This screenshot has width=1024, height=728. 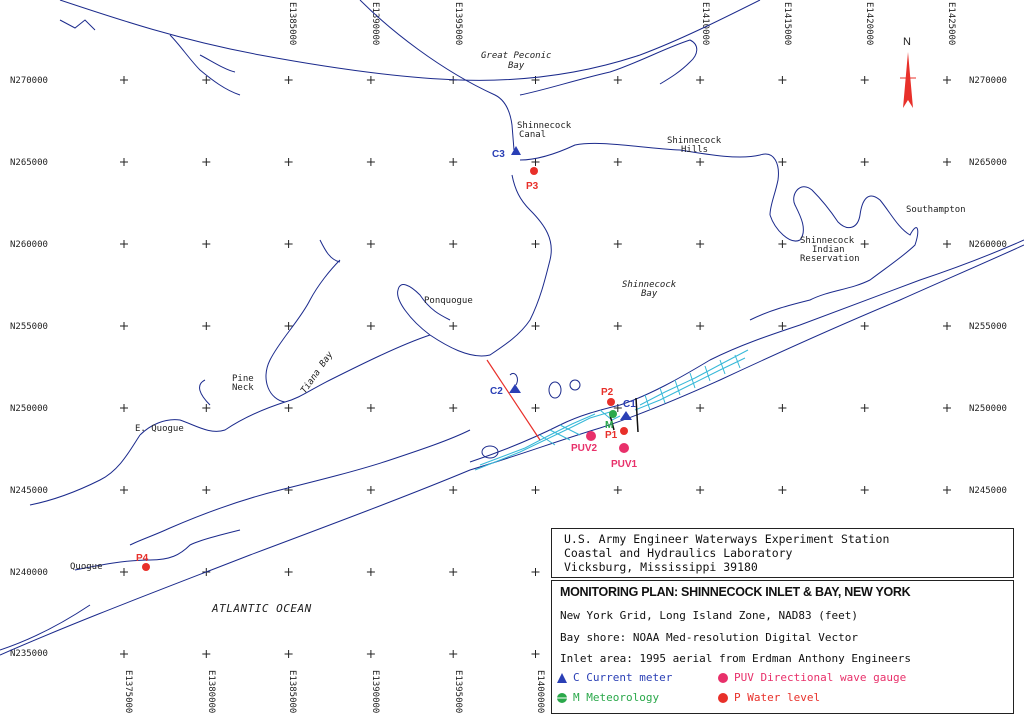 What do you see at coordinates (29, 573) in the screenshot?
I see `northing-label: N240000` at bounding box center [29, 573].